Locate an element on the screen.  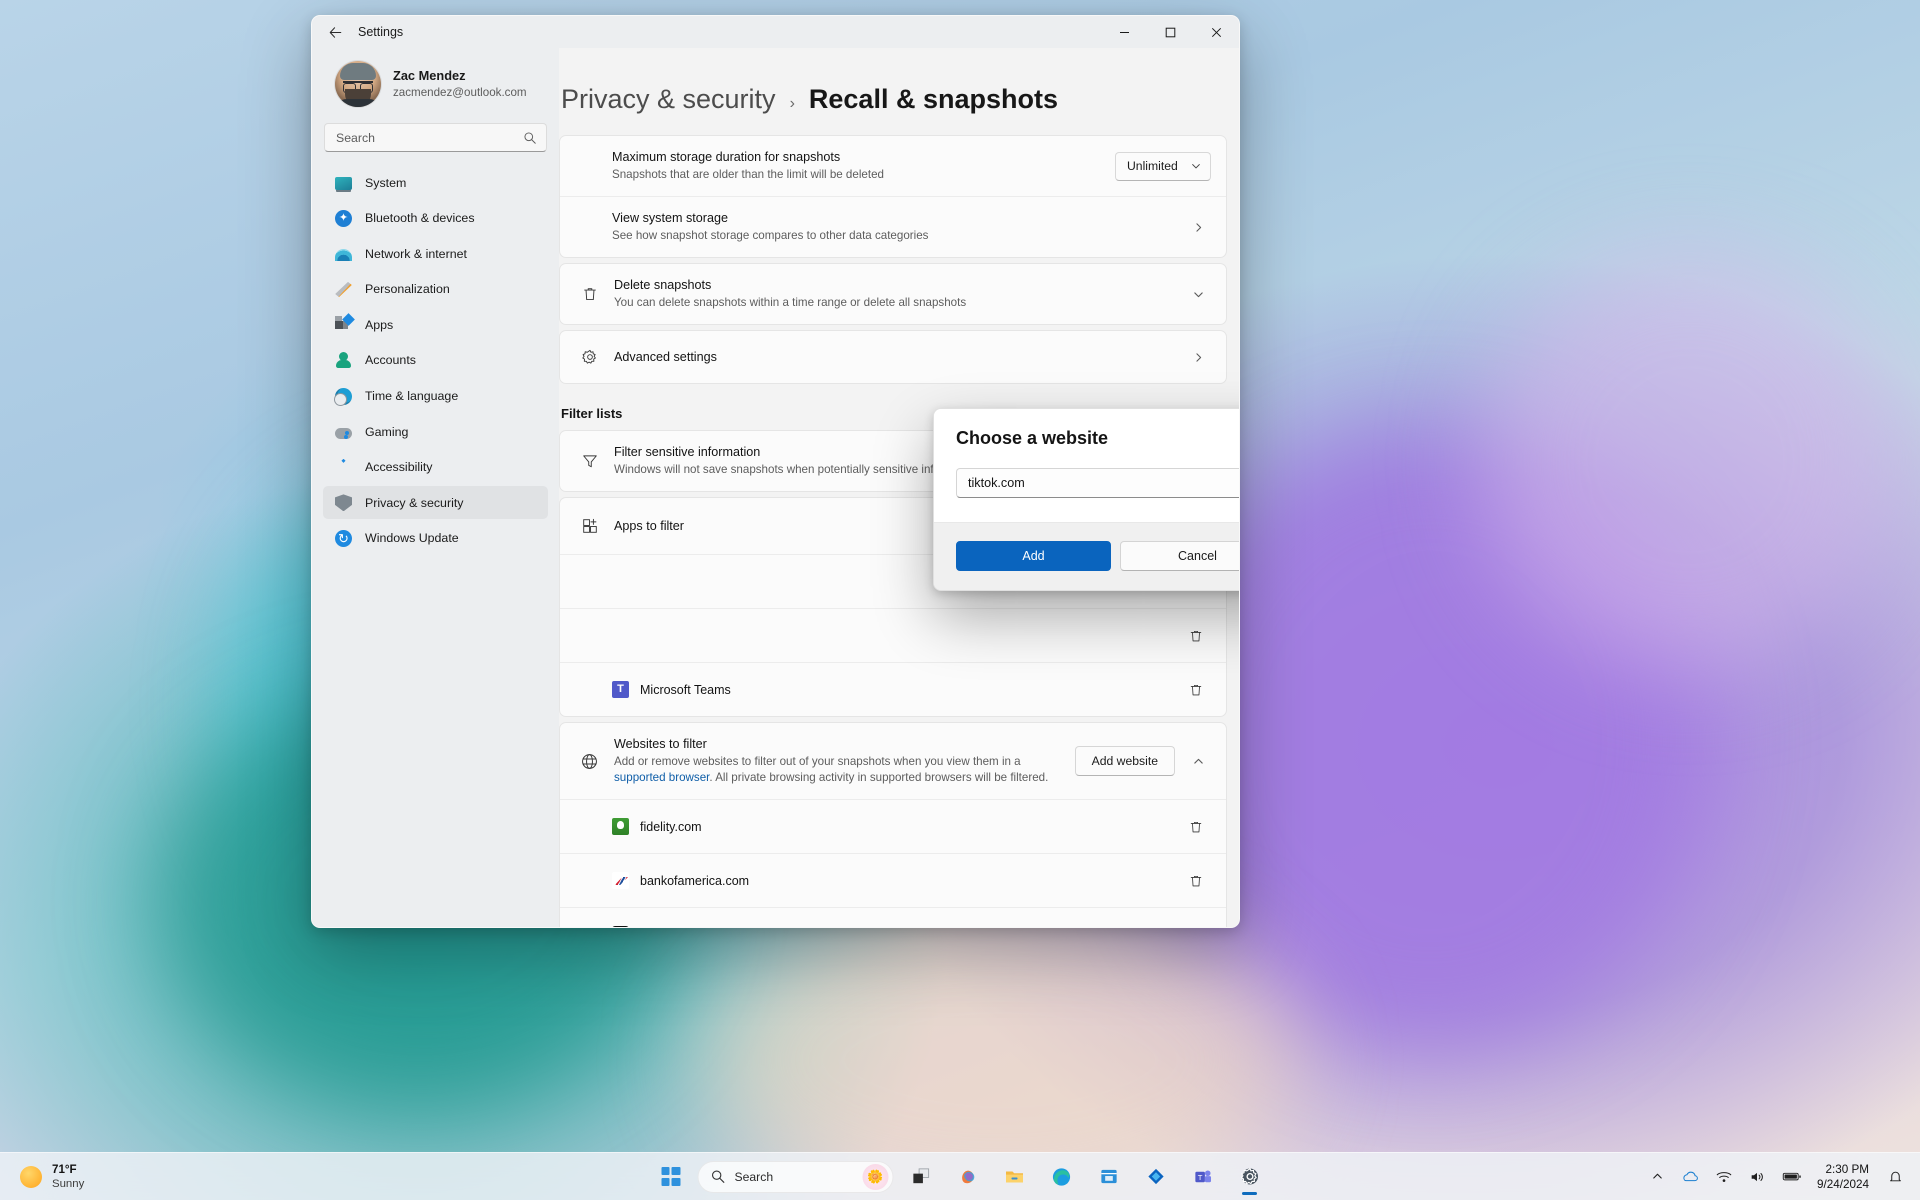
network-button is located at coordinates (1724, 1177).